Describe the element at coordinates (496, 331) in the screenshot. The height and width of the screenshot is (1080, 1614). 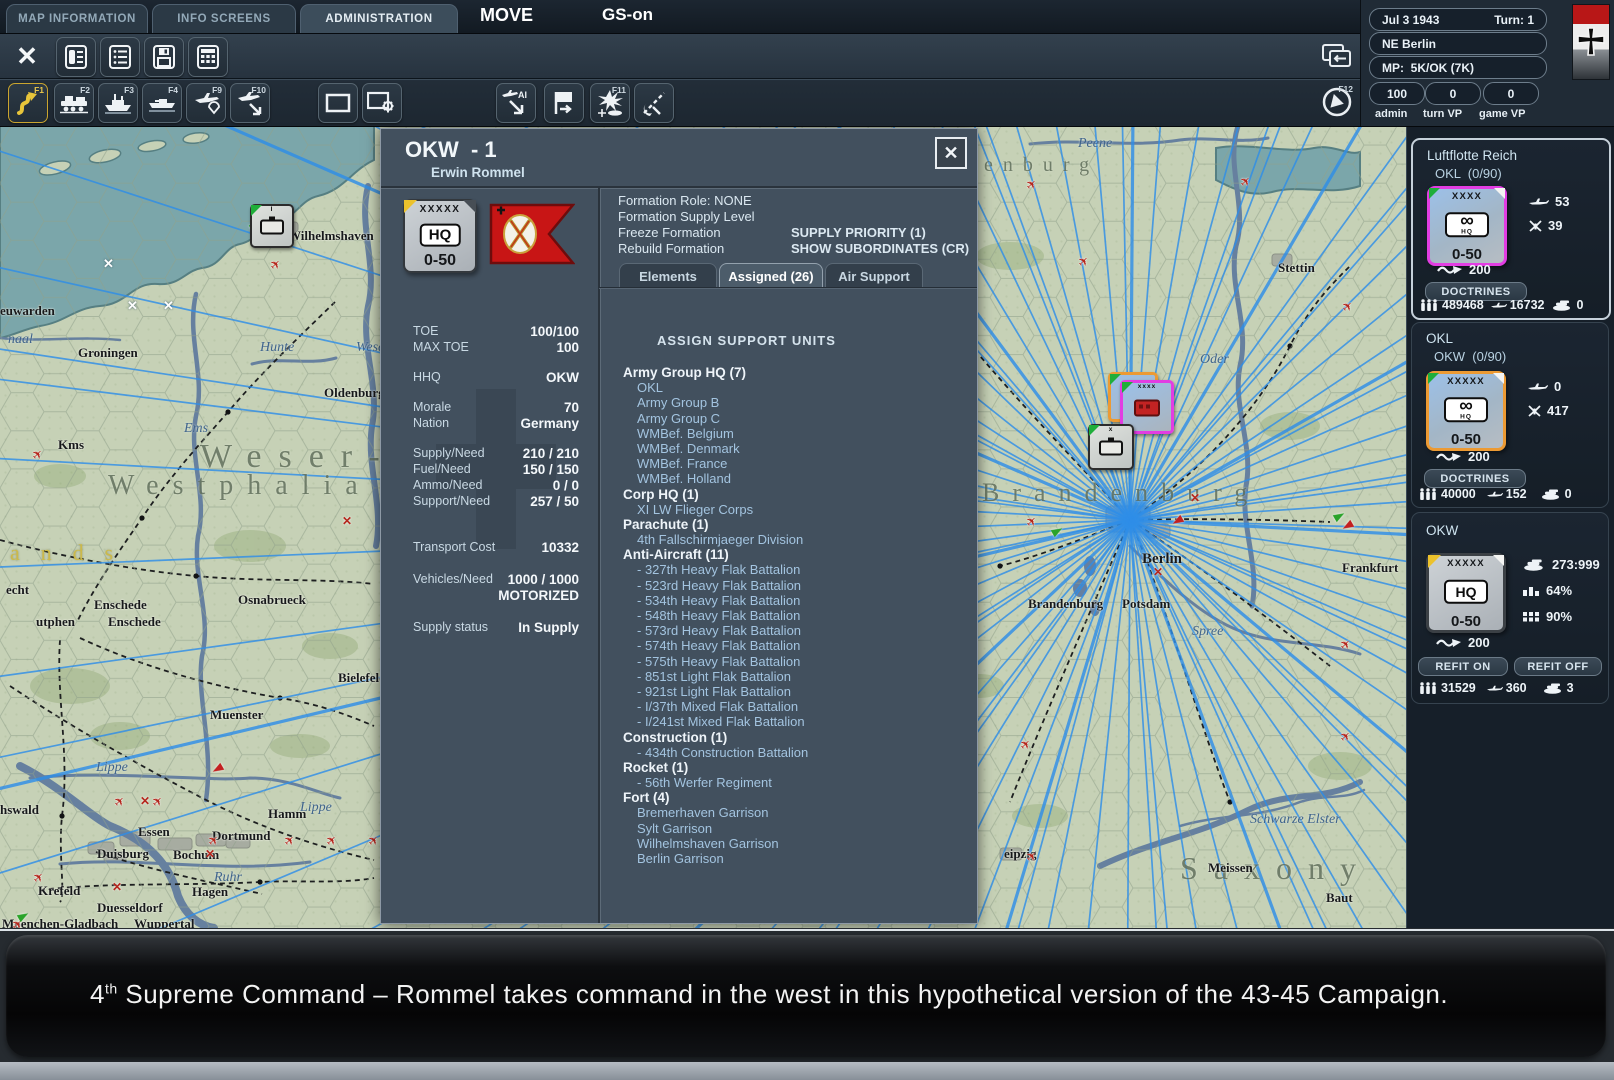
I see `stat-row: TOE 100/100` at that location.